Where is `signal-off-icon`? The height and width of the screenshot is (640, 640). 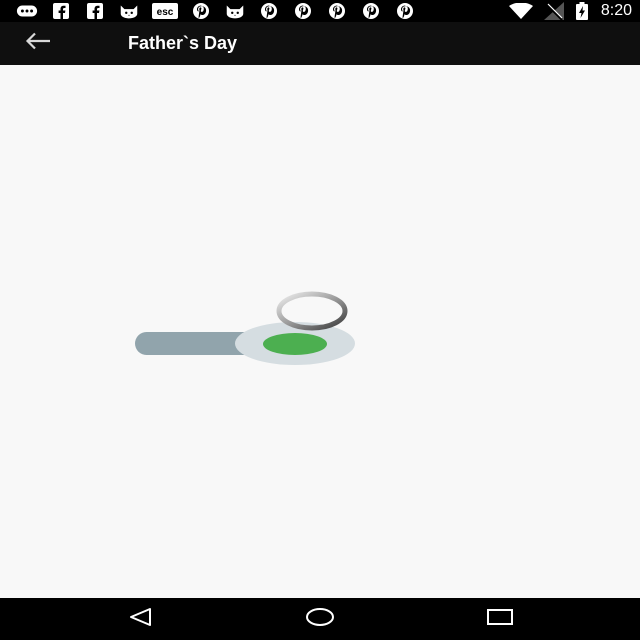 signal-off-icon is located at coordinates (554, 11).